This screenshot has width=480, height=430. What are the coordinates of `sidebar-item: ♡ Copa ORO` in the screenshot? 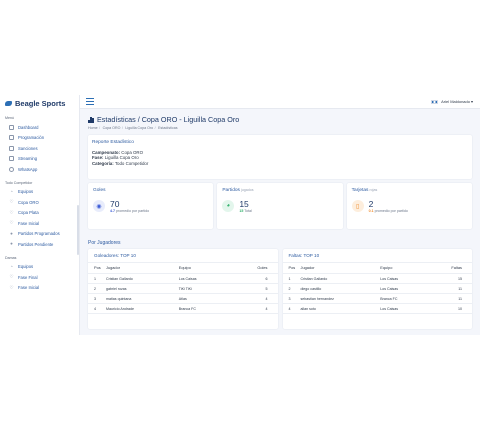 It's located at (39, 202).